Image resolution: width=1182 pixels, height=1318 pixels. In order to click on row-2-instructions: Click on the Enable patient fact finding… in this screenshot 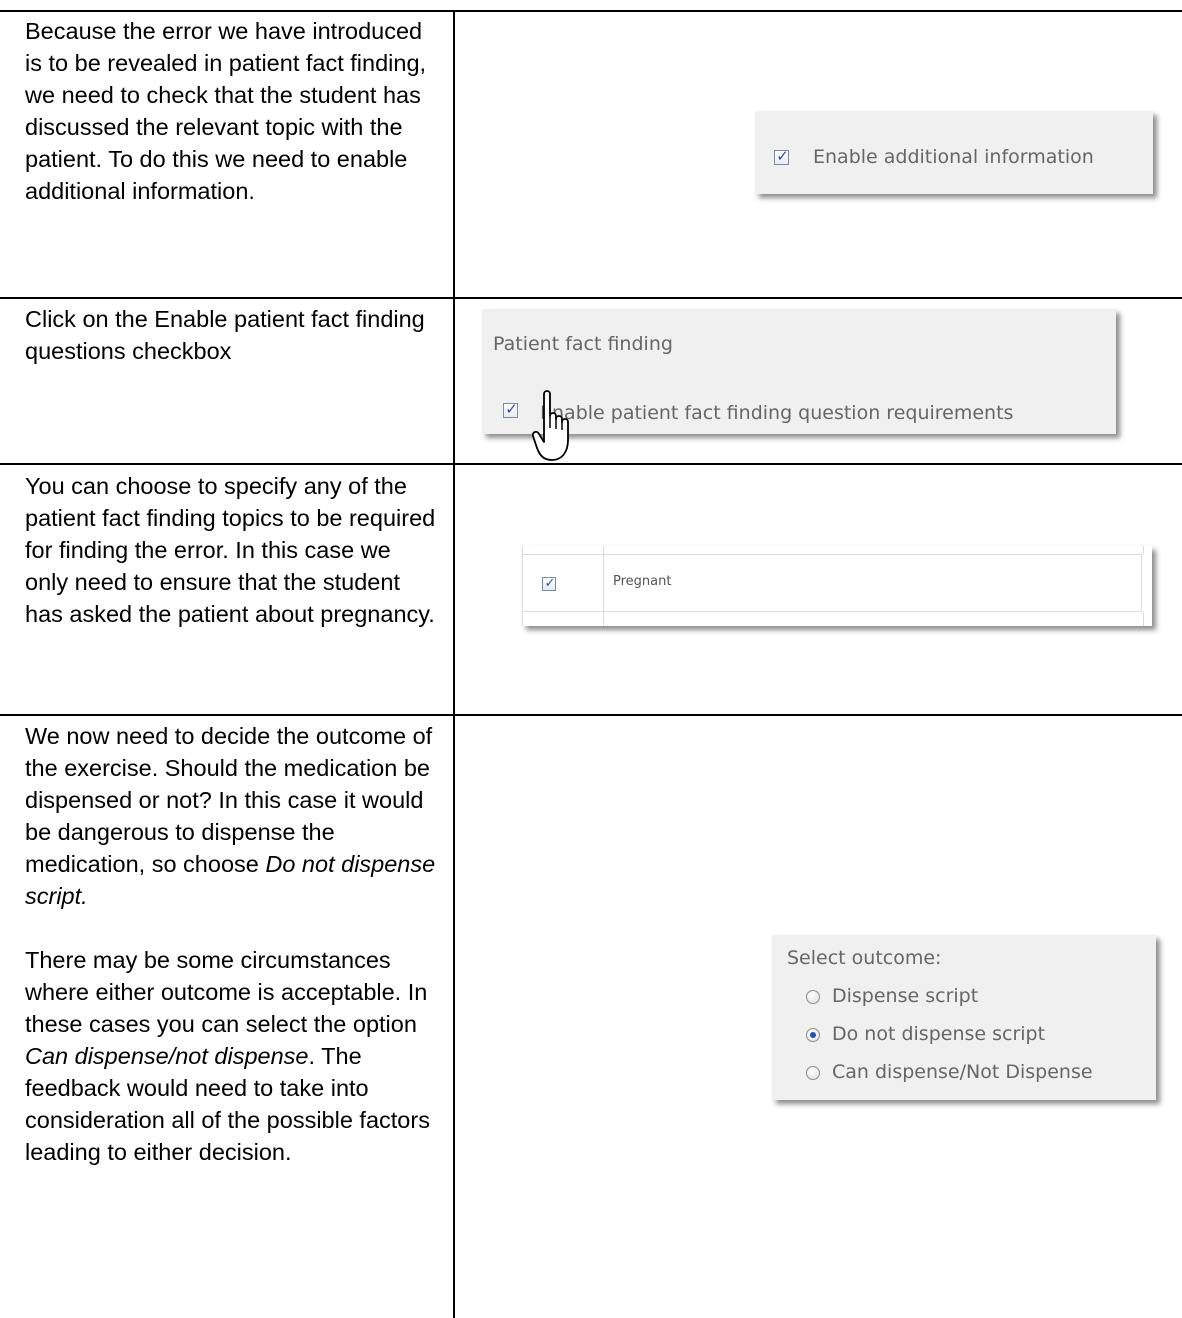, I will do `click(232, 335)`.